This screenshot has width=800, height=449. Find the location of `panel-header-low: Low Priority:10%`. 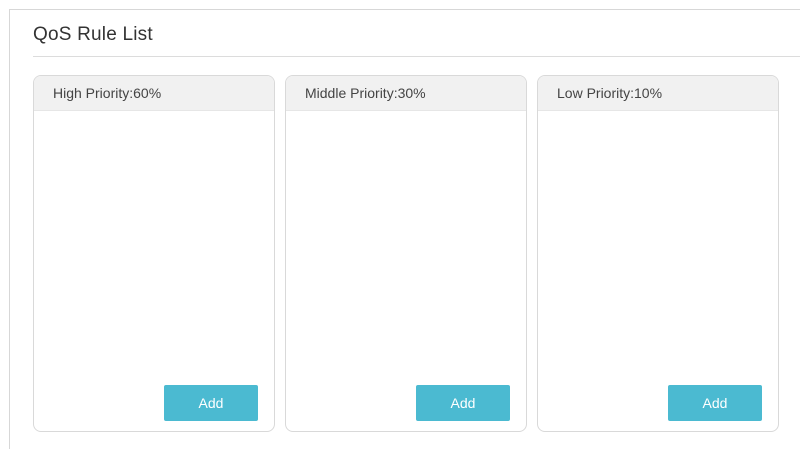

panel-header-low: Low Priority:10% is located at coordinates (658, 93).